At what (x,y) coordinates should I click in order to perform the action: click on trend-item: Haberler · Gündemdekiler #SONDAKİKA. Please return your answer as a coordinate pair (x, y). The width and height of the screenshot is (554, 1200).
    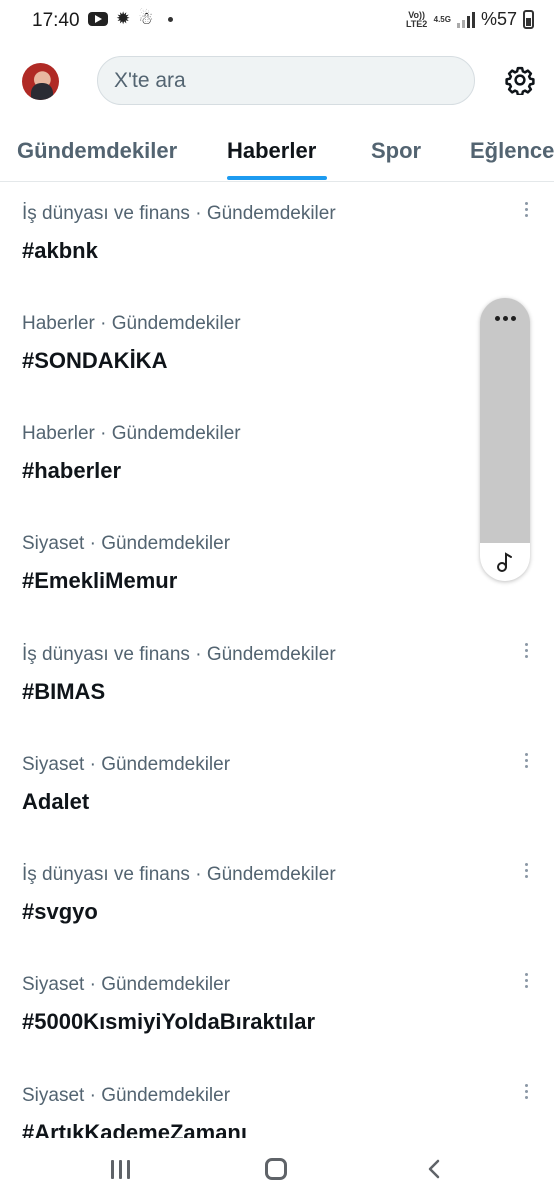
    Looking at the image, I should click on (277, 349).